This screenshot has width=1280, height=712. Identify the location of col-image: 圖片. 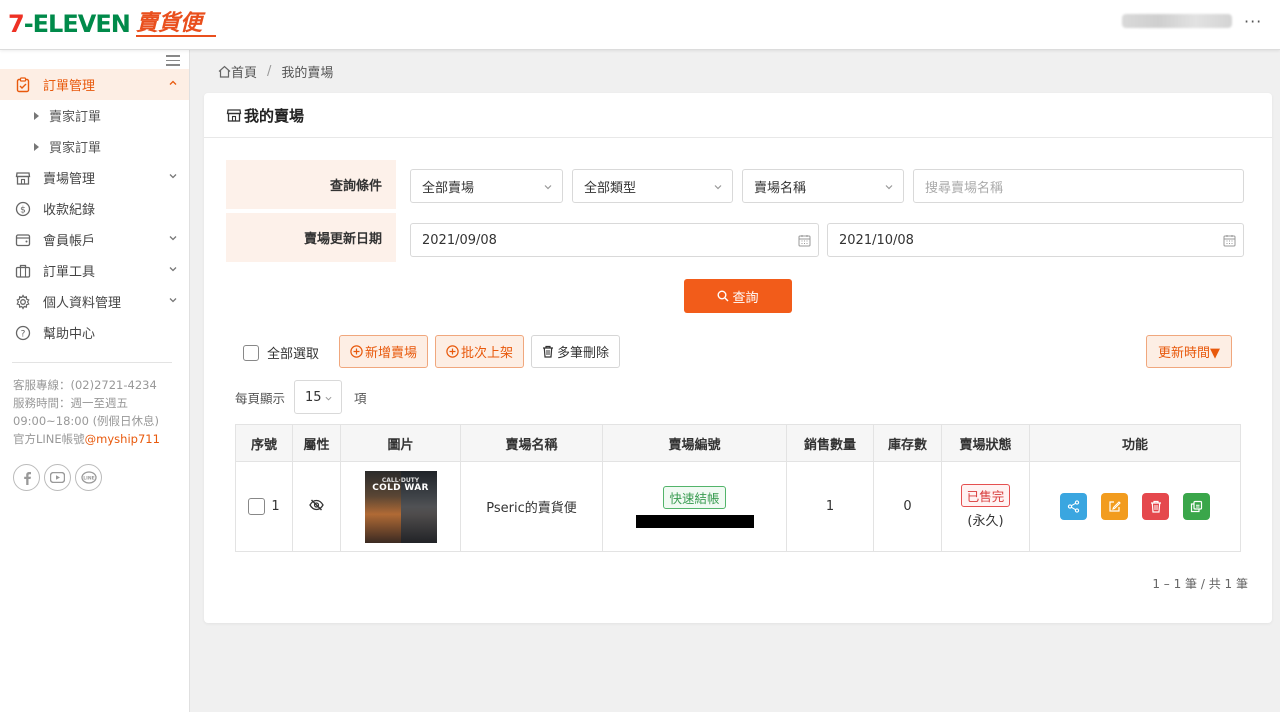
(400, 443).